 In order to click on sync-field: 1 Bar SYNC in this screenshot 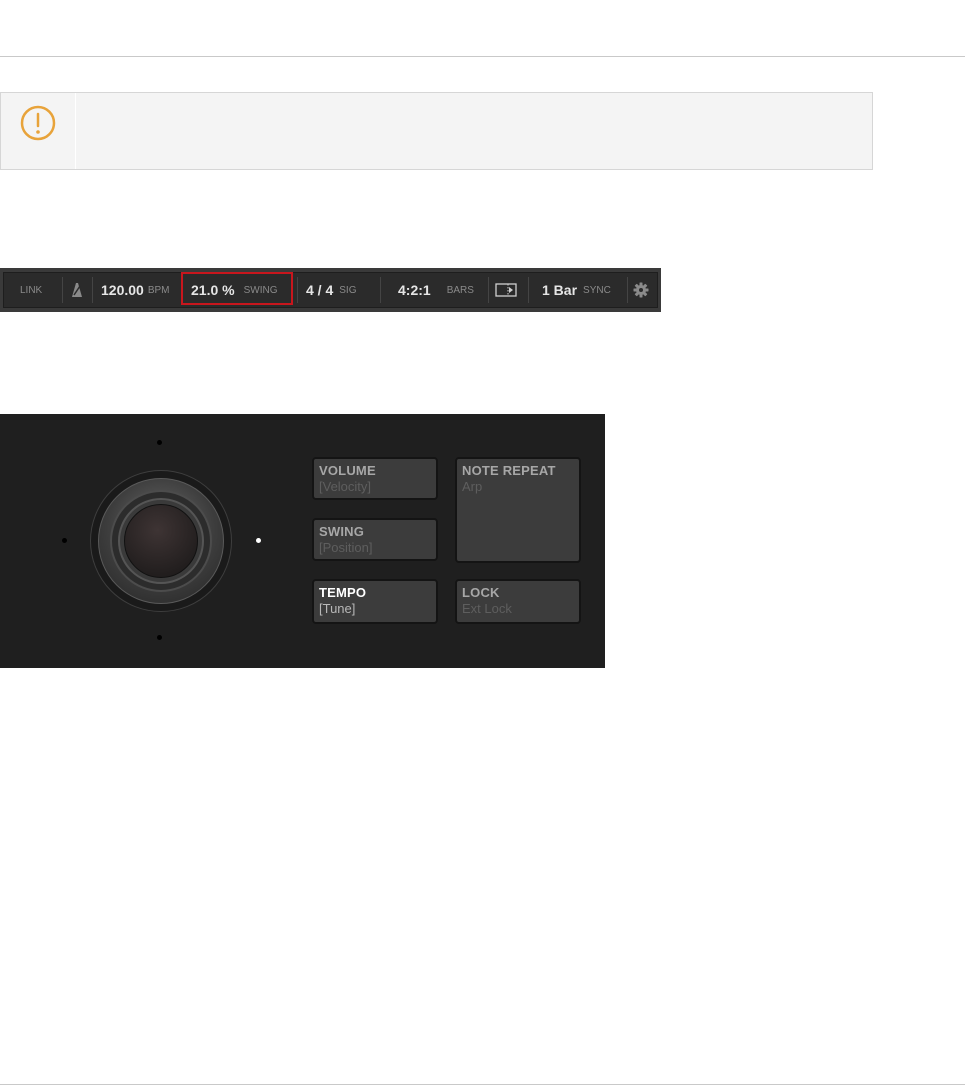, I will do `click(576, 290)`.